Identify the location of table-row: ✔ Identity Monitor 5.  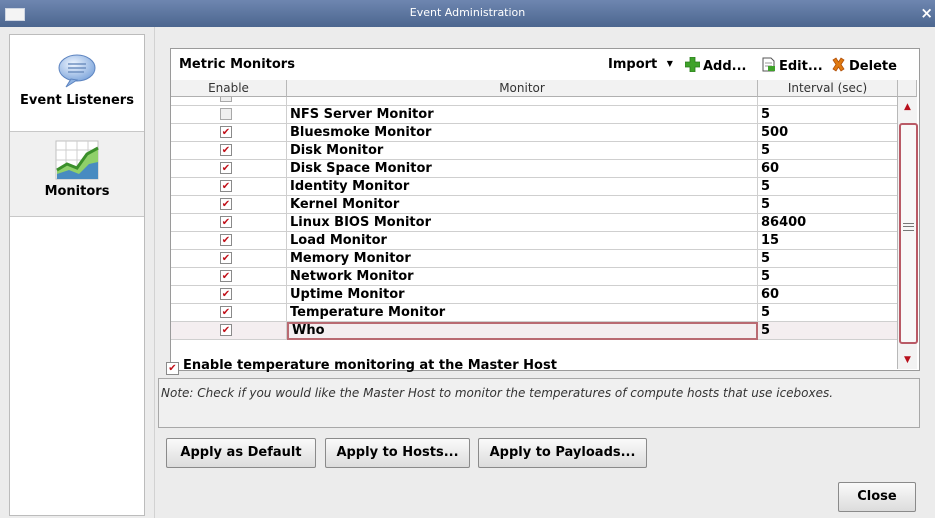
(534, 187).